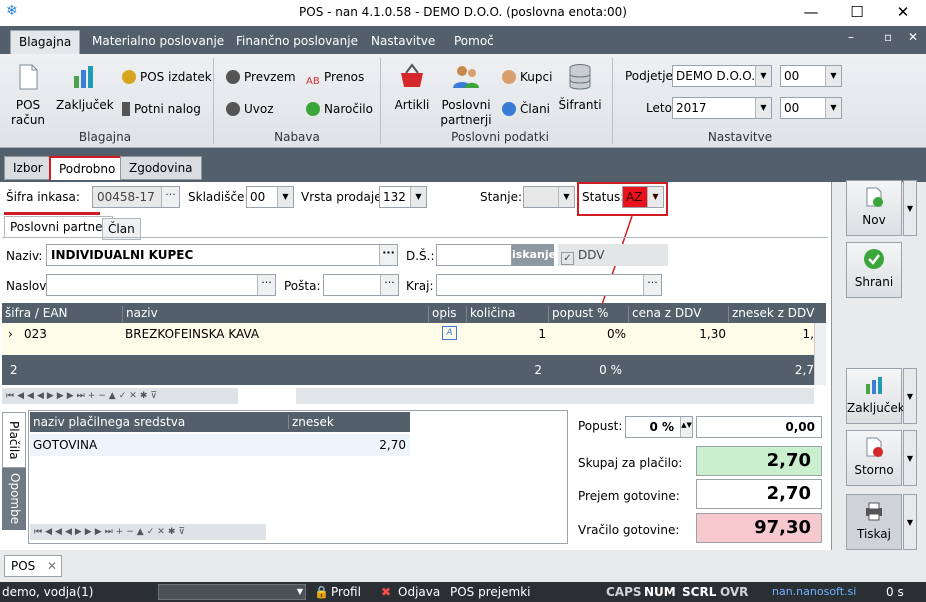 This screenshot has height=602, width=926. Describe the element at coordinates (222, 255) in the screenshot. I see `naziv-field: INDIVIDUALNI KUPEC ···` at that location.